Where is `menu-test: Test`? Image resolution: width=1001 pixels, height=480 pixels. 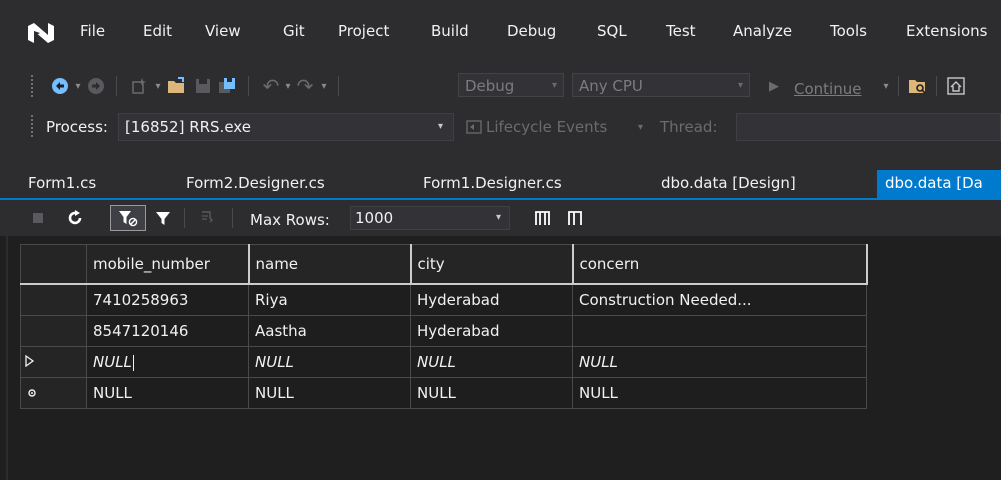 menu-test: Test is located at coordinates (681, 31).